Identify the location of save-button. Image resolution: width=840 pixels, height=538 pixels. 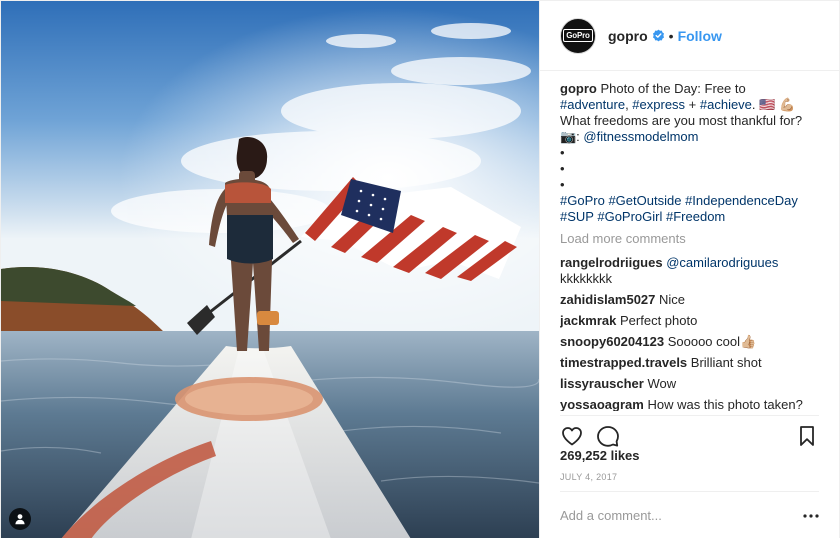
(807, 436).